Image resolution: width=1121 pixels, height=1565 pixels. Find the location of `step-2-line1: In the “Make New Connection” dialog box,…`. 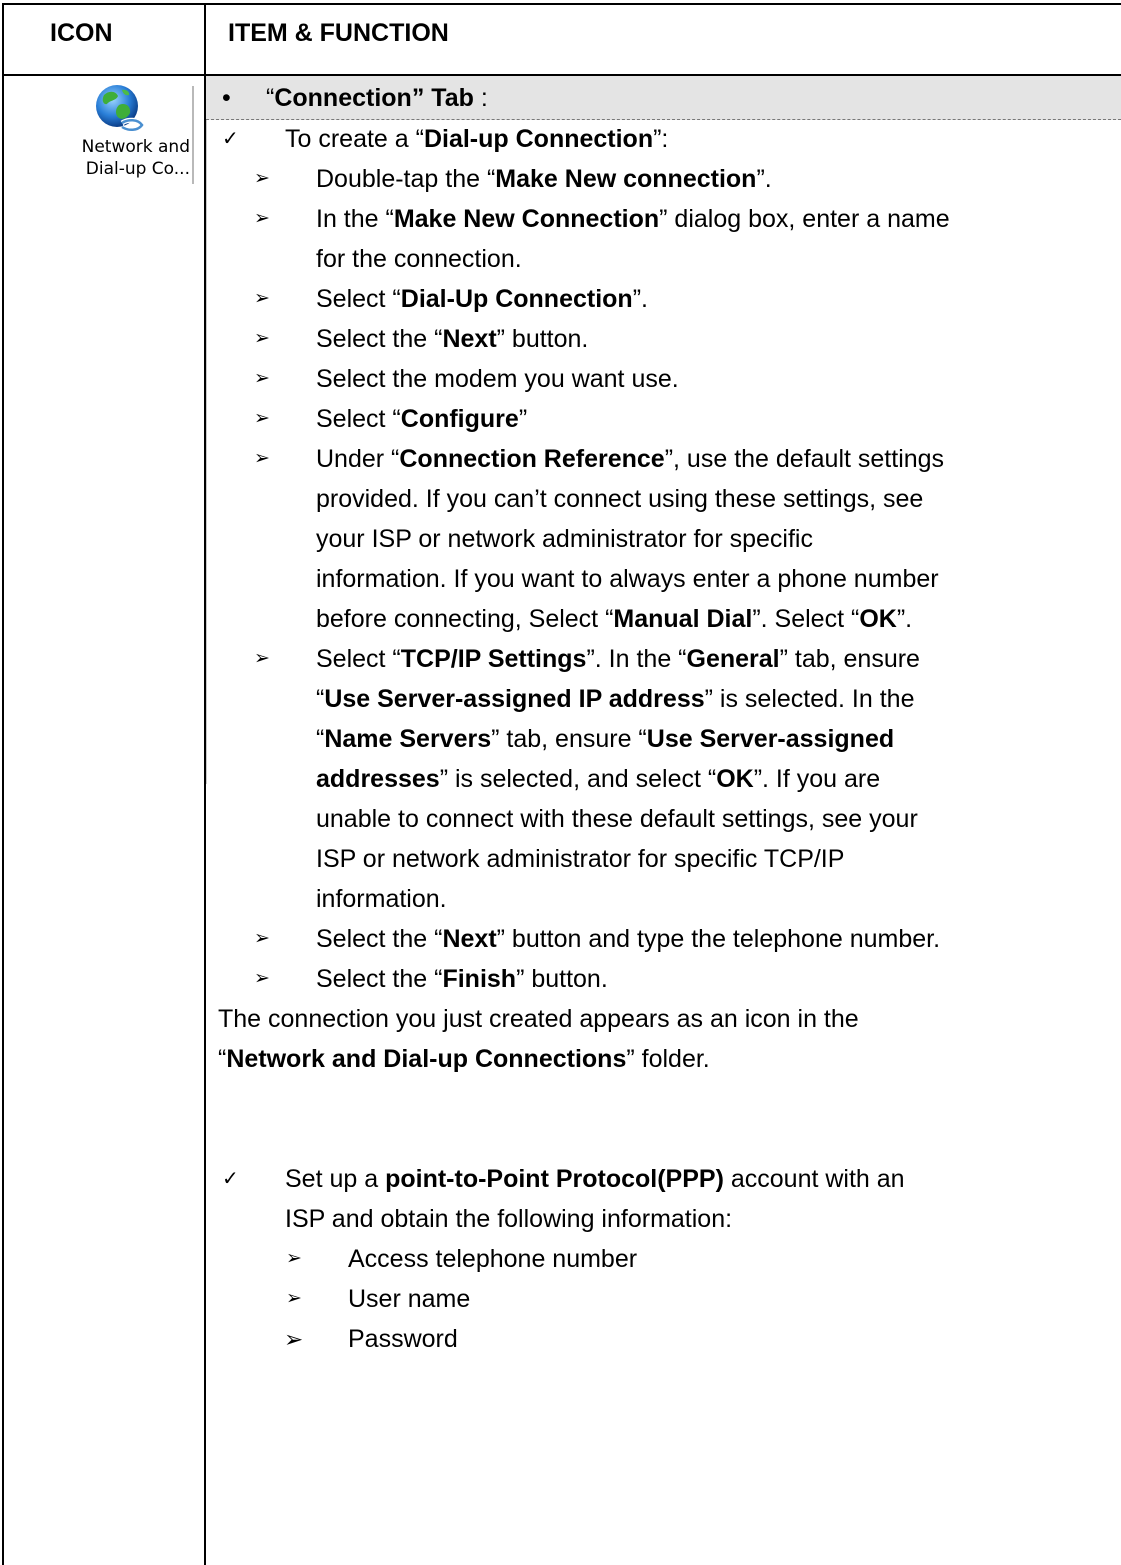

step-2-line1: In the “Make New Connection” dialog box,… is located at coordinates (633, 219).